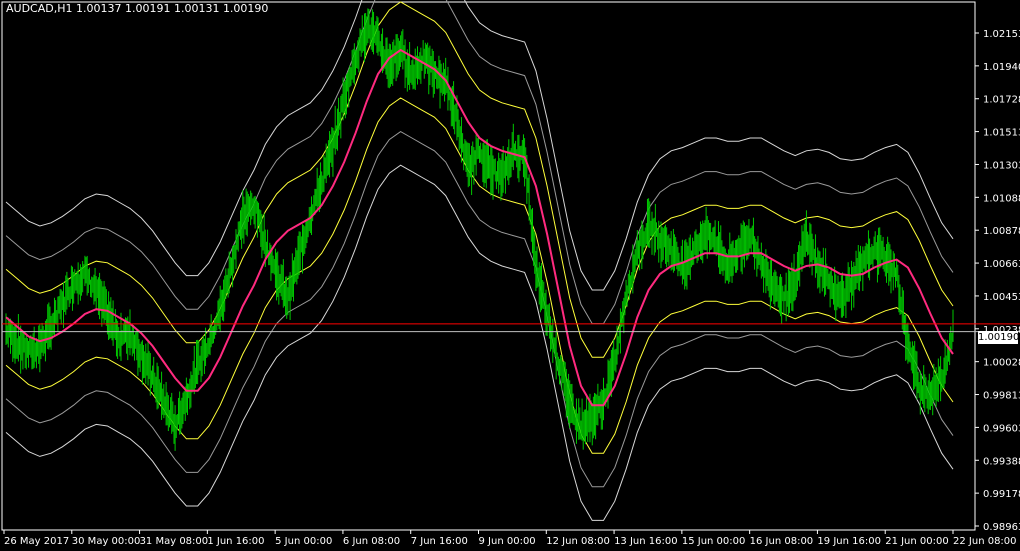  What do you see at coordinates (507, 541) in the screenshot?
I see `x-tick-label: 9 Jun 00:00` at bounding box center [507, 541].